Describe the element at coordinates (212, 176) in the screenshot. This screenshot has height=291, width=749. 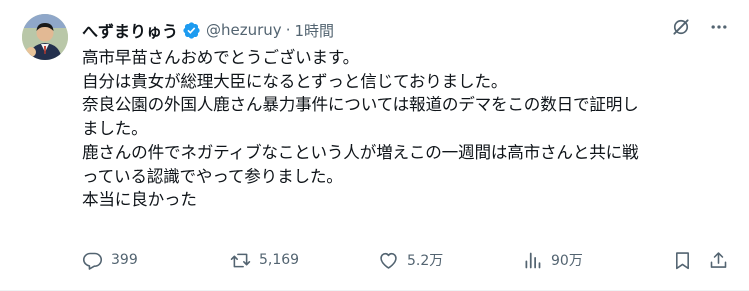
I see `tweet-line: っている認識でやって参りました。` at that location.